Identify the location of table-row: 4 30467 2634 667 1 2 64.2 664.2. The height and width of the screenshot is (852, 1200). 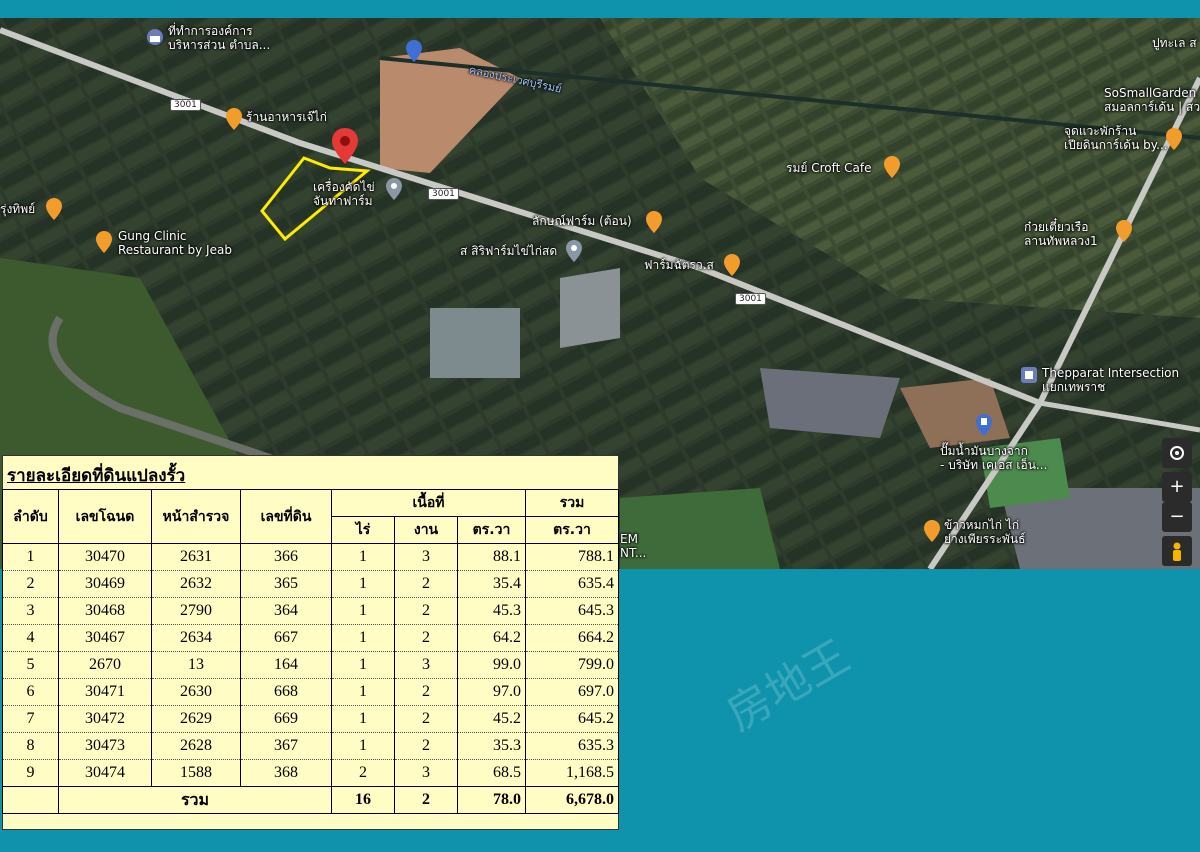
(310, 638).